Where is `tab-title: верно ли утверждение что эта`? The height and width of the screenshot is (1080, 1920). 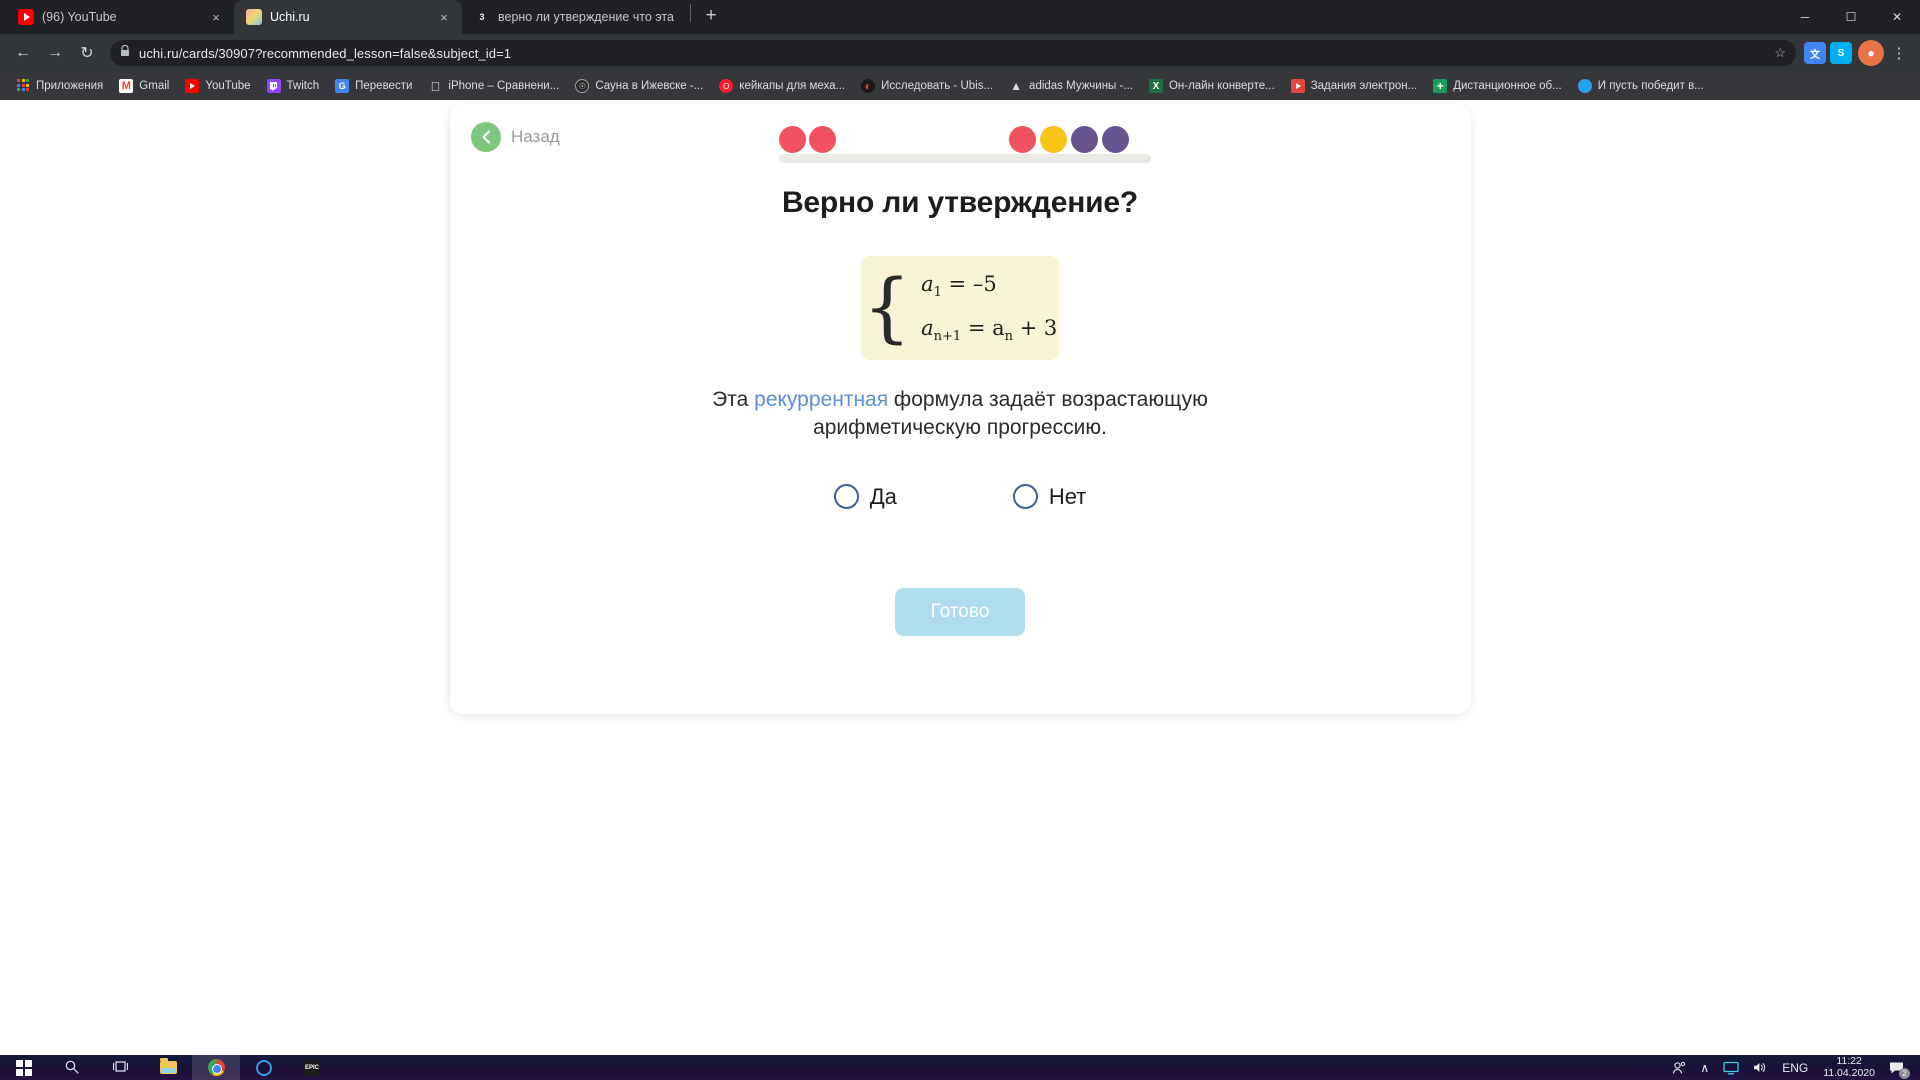 tab-title: верно ли утверждение что эта is located at coordinates (586, 17).